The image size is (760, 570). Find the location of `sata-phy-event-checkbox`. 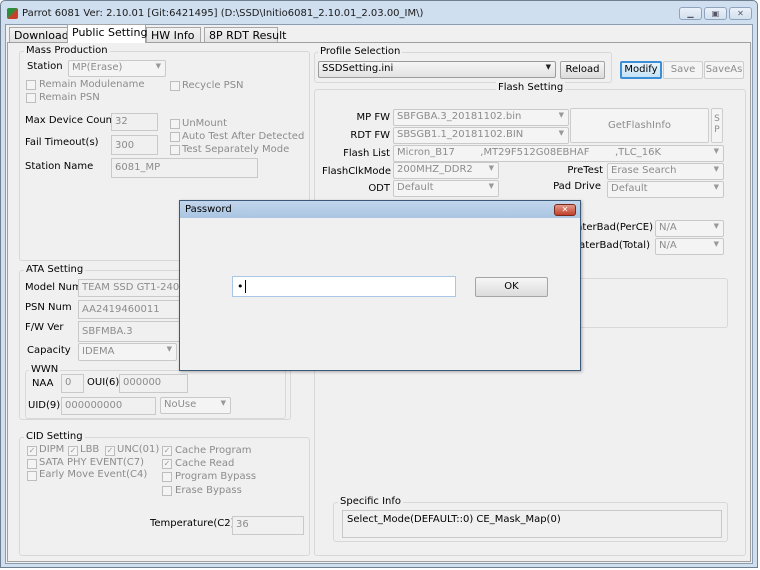

sata-phy-event-checkbox is located at coordinates (32, 464).